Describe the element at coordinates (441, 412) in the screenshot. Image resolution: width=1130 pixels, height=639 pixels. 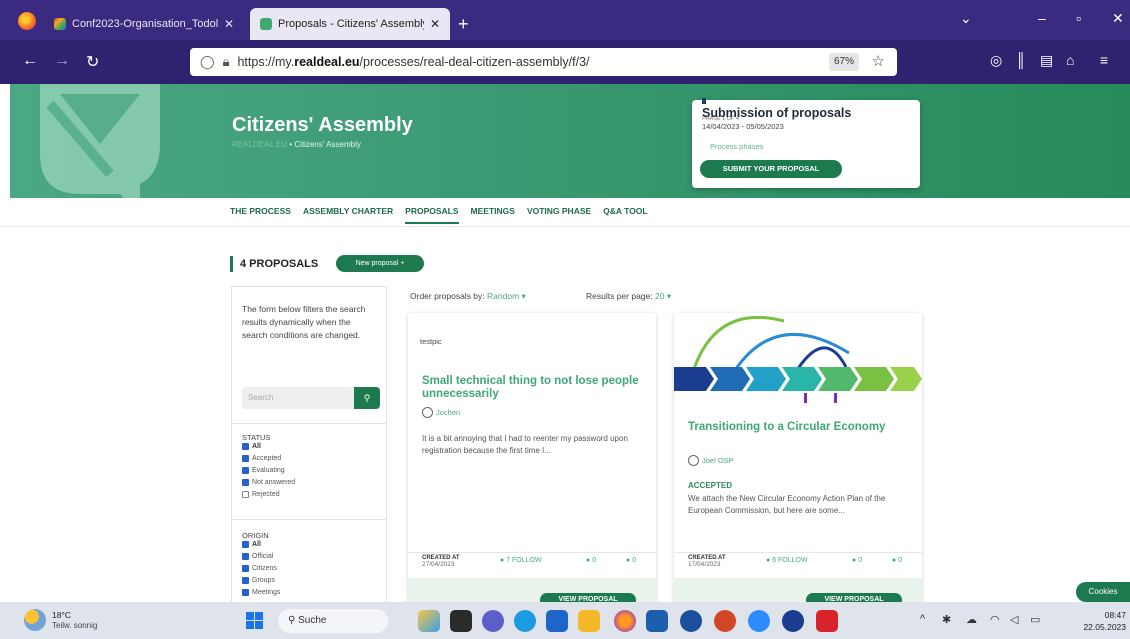
I see `proposal-author: Jochen` at that location.